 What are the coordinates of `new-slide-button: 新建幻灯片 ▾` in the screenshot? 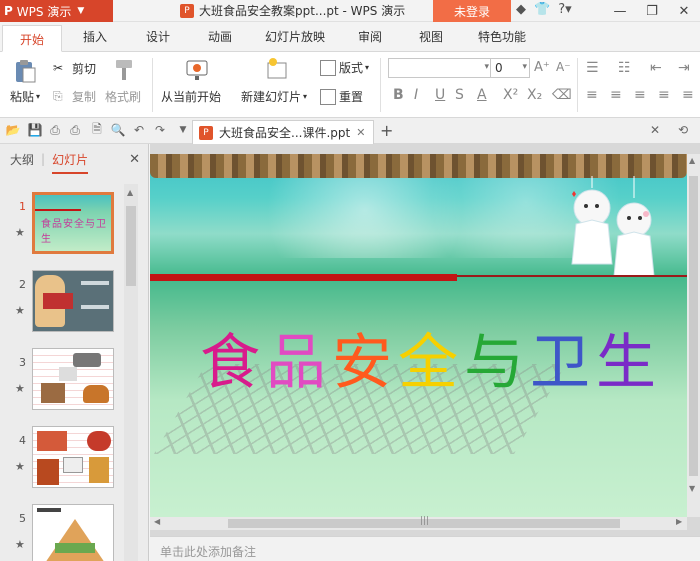 It's located at (274, 96).